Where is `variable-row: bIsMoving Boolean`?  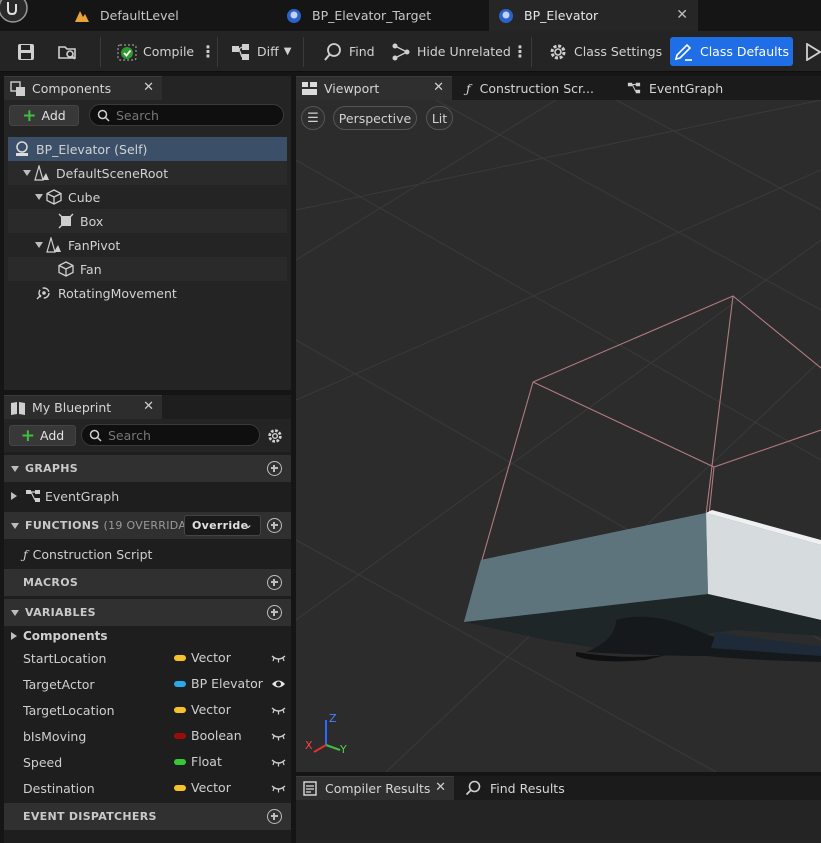 variable-row: bIsMoving Boolean is located at coordinates (147, 736).